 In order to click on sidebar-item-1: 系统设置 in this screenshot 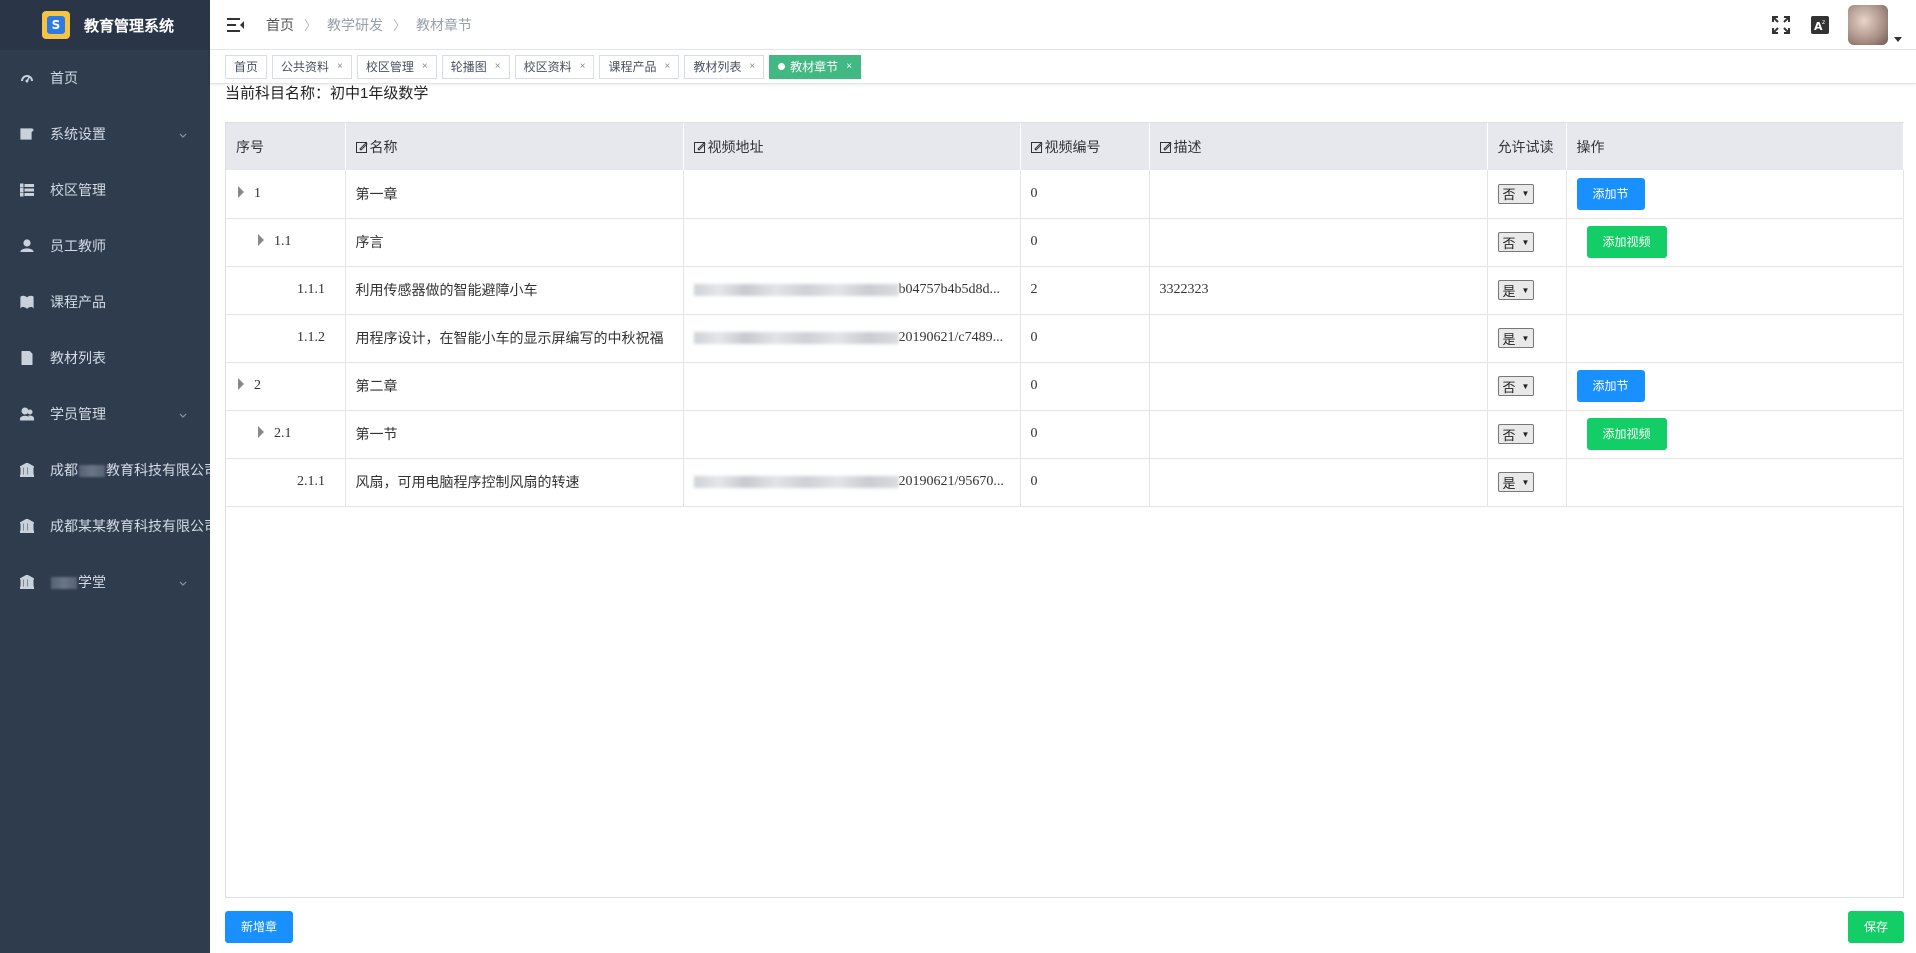, I will do `click(105, 134)`.